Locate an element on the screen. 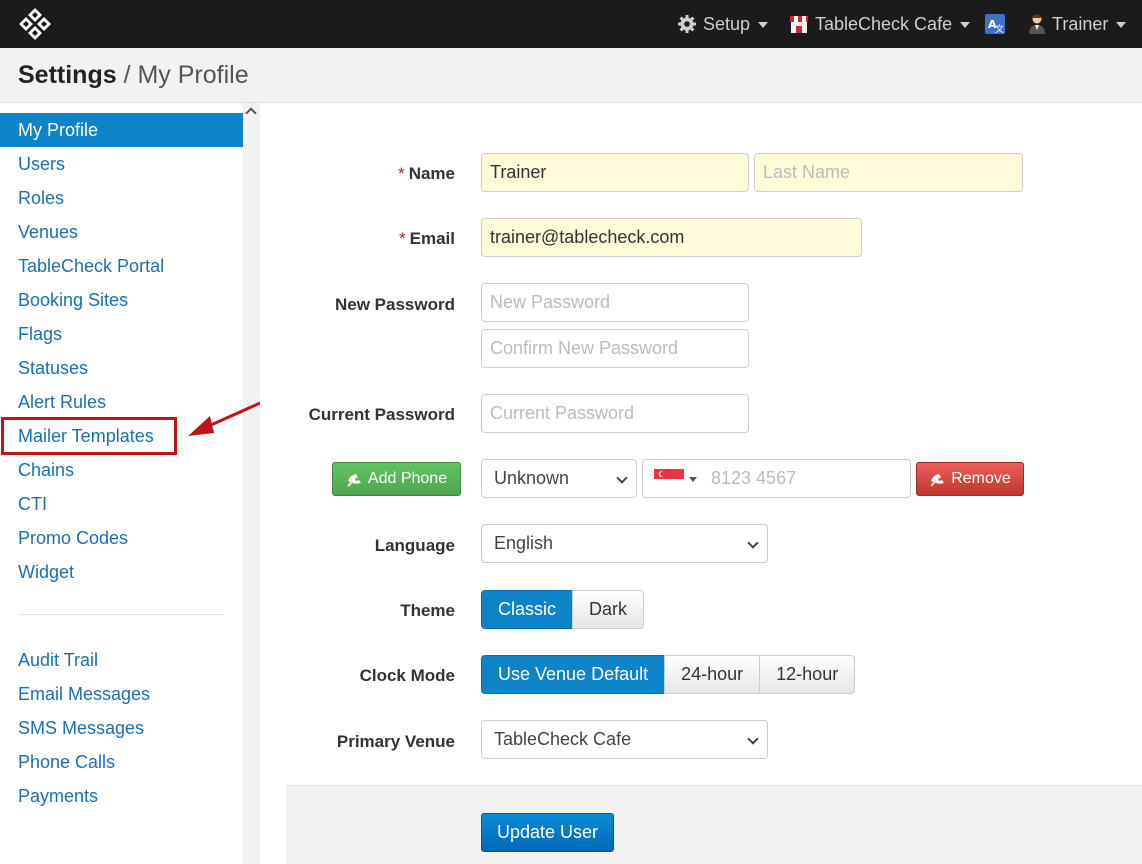 The width and height of the screenshot is (1142, 864). sidebar-item-users: Users is located at coordinates (121, 164).